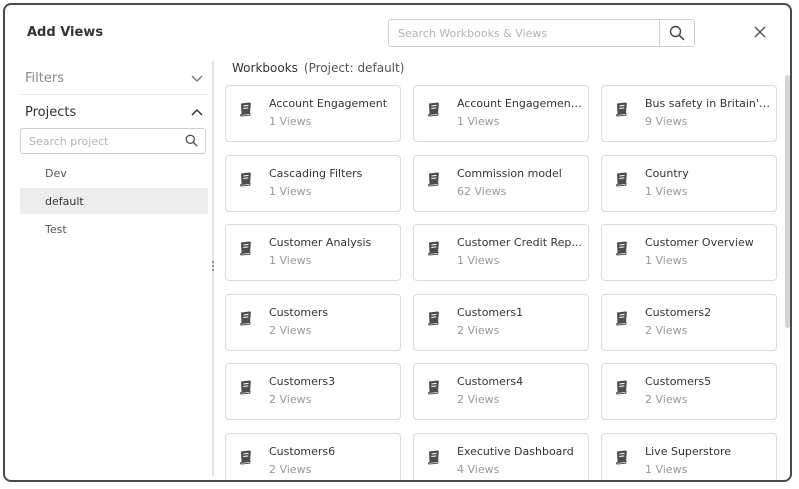 The width and height of the screenshot is (799, 489). Describe the element at coordinates (787, 201) in the screenshot. I see `scrollbar-thumb` at that location.